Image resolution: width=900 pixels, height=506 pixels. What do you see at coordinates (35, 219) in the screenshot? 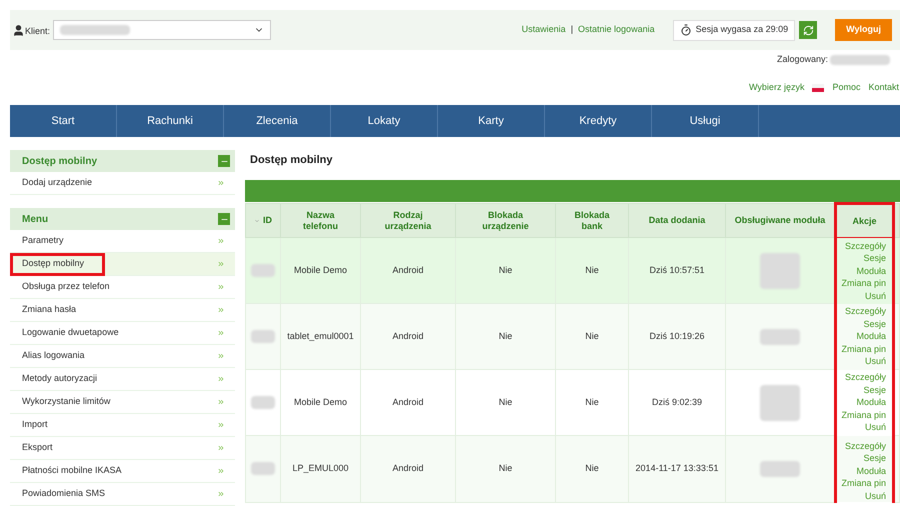
I see `section-title: Menu` at bounding box center [35, 219].